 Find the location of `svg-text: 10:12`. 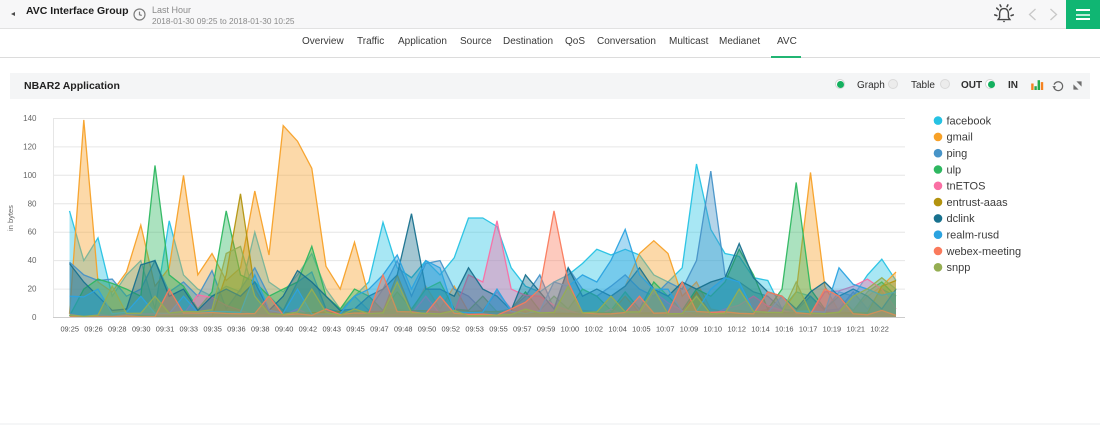

svg-text: 10:12 is located at coordinates (736, 329).